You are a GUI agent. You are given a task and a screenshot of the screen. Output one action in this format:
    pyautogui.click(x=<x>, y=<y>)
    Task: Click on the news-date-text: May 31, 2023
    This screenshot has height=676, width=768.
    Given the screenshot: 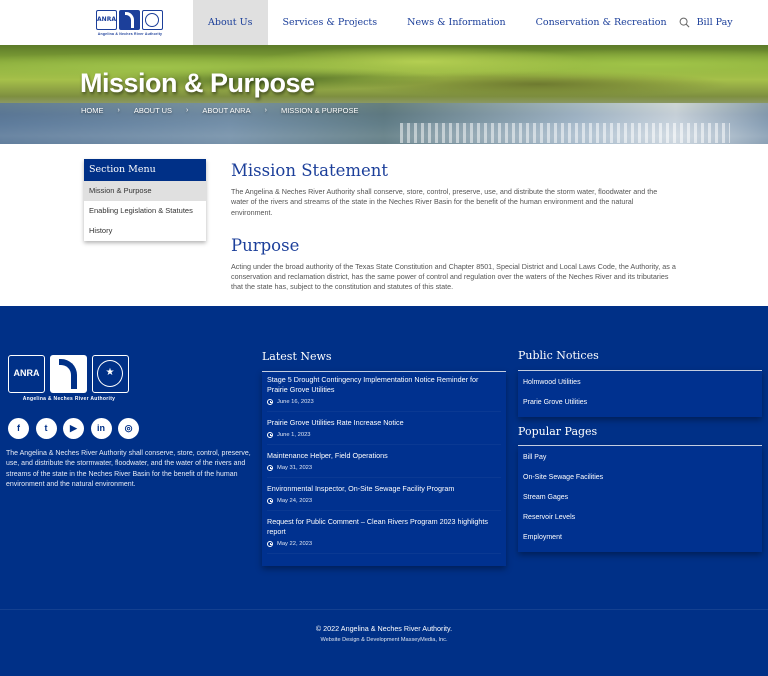 What is the action you would take?
    pyautogui.click(x=295, y=468)
    